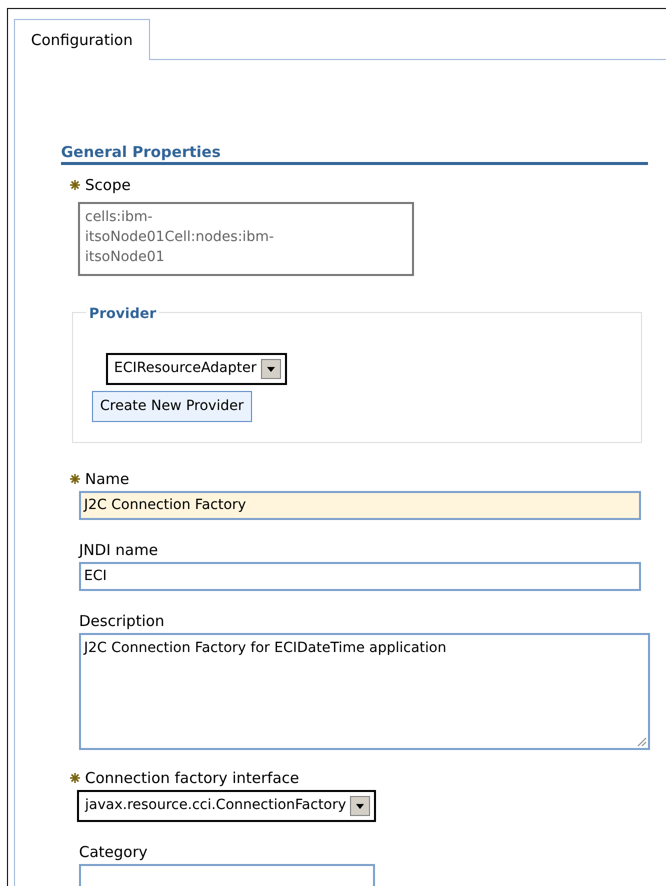 The image size is (666, 886). Describe the element at coordinates (364, 691) in the screenshot. I see `description-field: J2C Connection Factory for ECIDateTime application` at that location.